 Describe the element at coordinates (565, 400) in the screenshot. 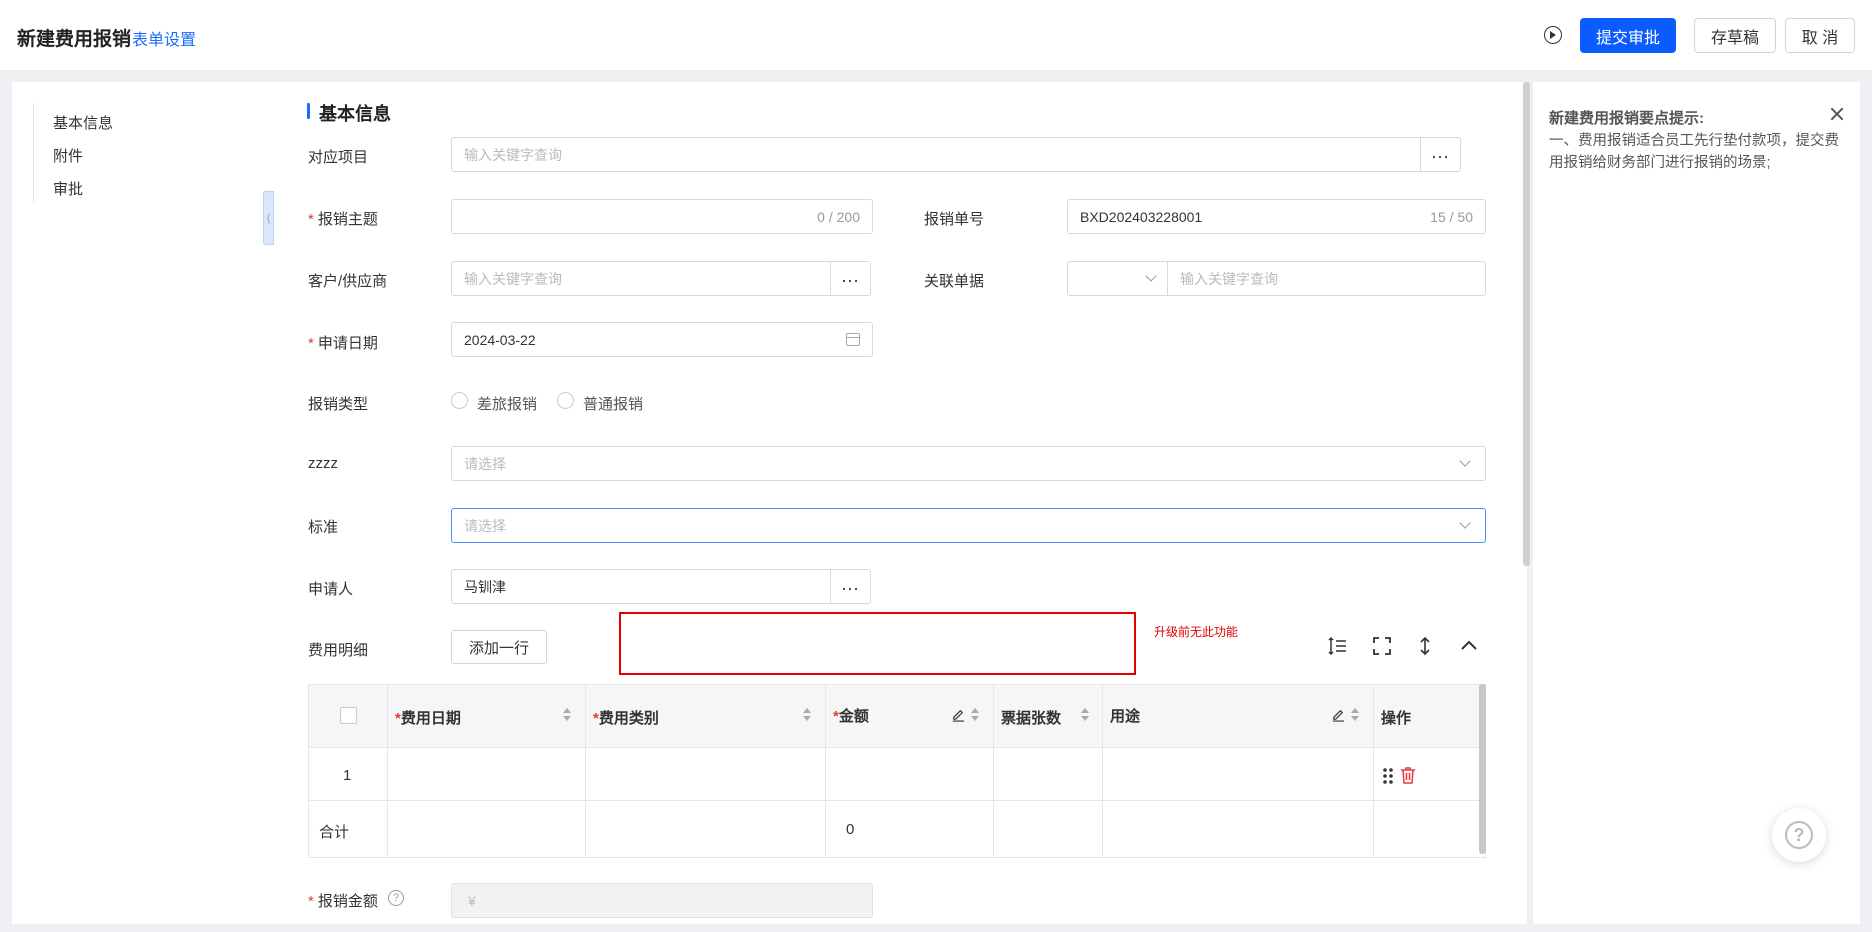

I see `radio-general` at that location.